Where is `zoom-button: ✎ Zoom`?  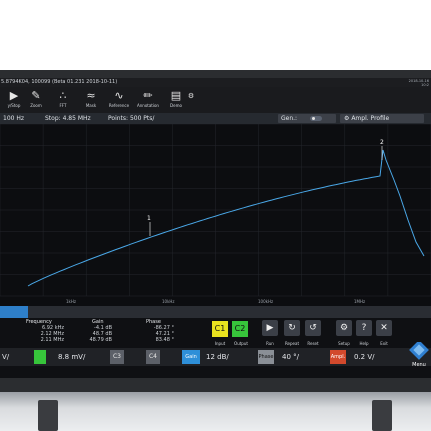 zoom-button: ✎ Zoom is located at coordinates (36, 100).